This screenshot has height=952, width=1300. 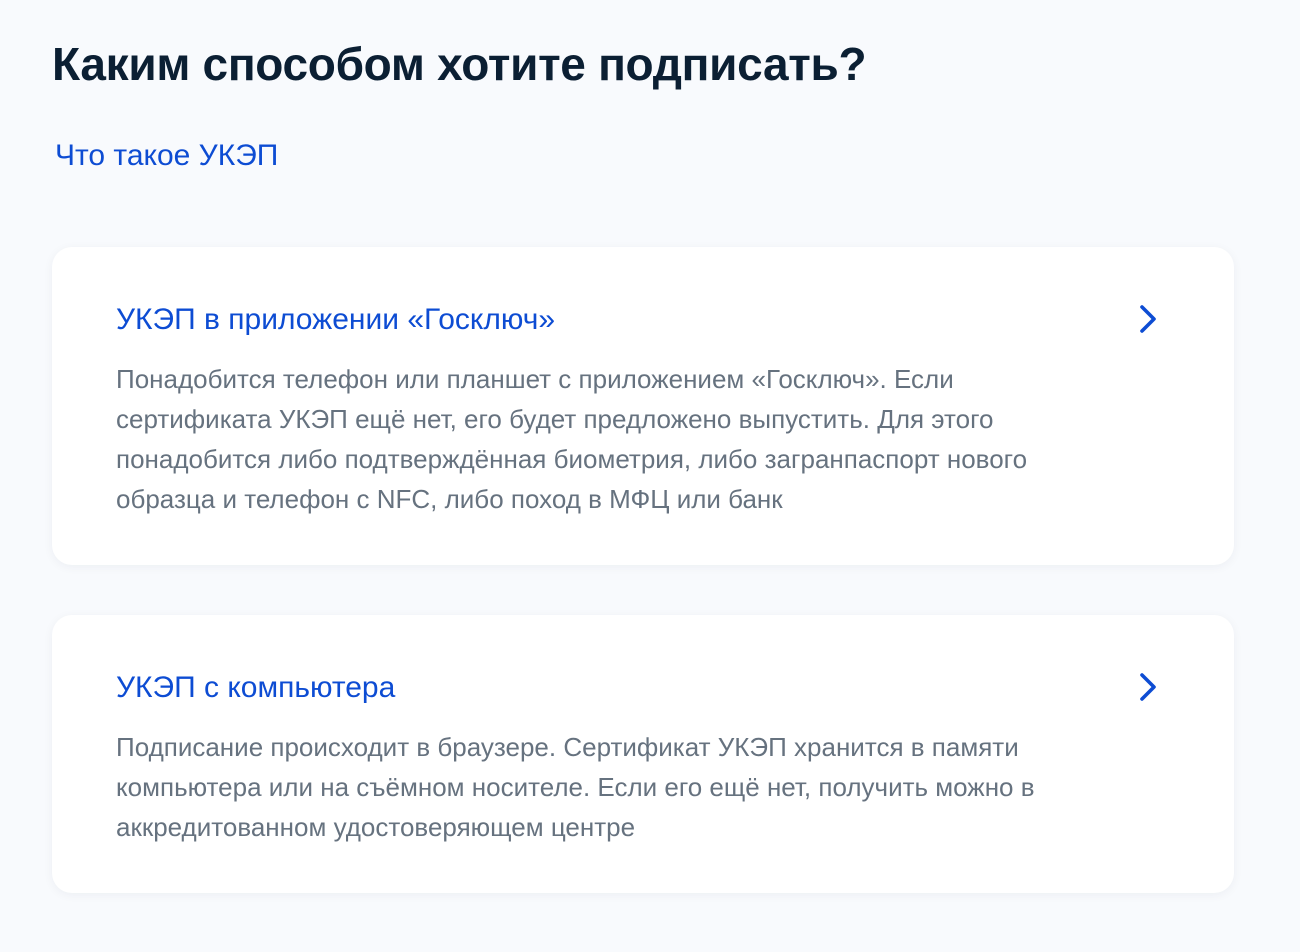 What do you see at coordinates (256, 687) in the screenshot?
I see `option-title: УКЭП с компьютера` at bounding box center [256, 687].